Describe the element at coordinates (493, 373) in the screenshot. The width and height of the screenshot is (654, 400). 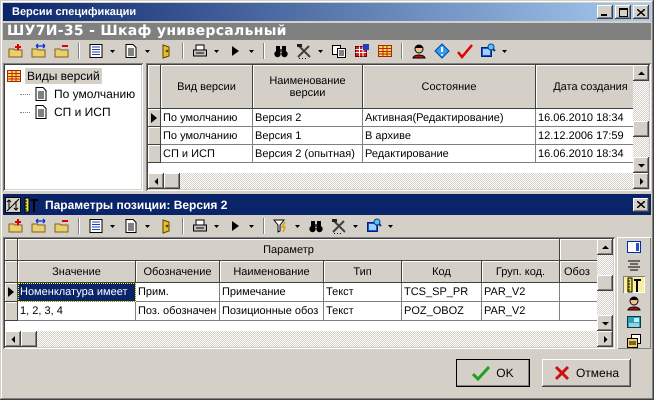
I see `ok-button: OK` at that location.